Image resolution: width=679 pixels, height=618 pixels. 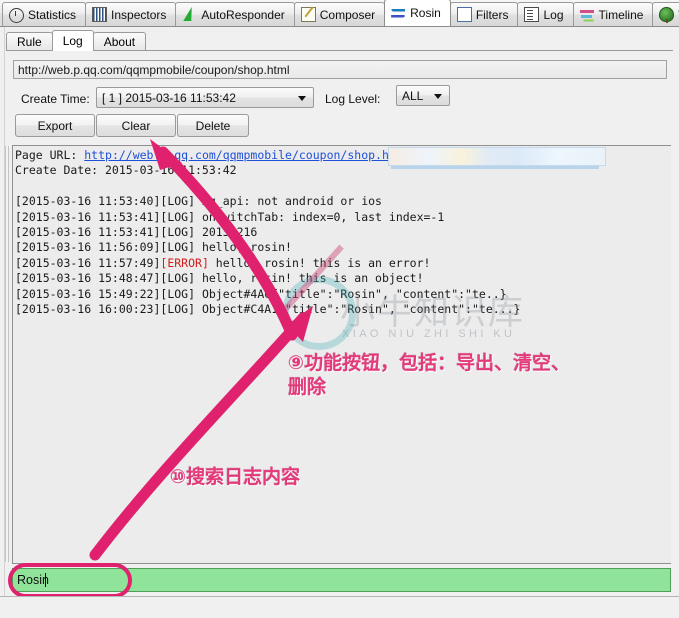 What do you see at coordinates (100, 14) in the screenshot?
I see `inspectors-icon` at bounding box center [100, 14].